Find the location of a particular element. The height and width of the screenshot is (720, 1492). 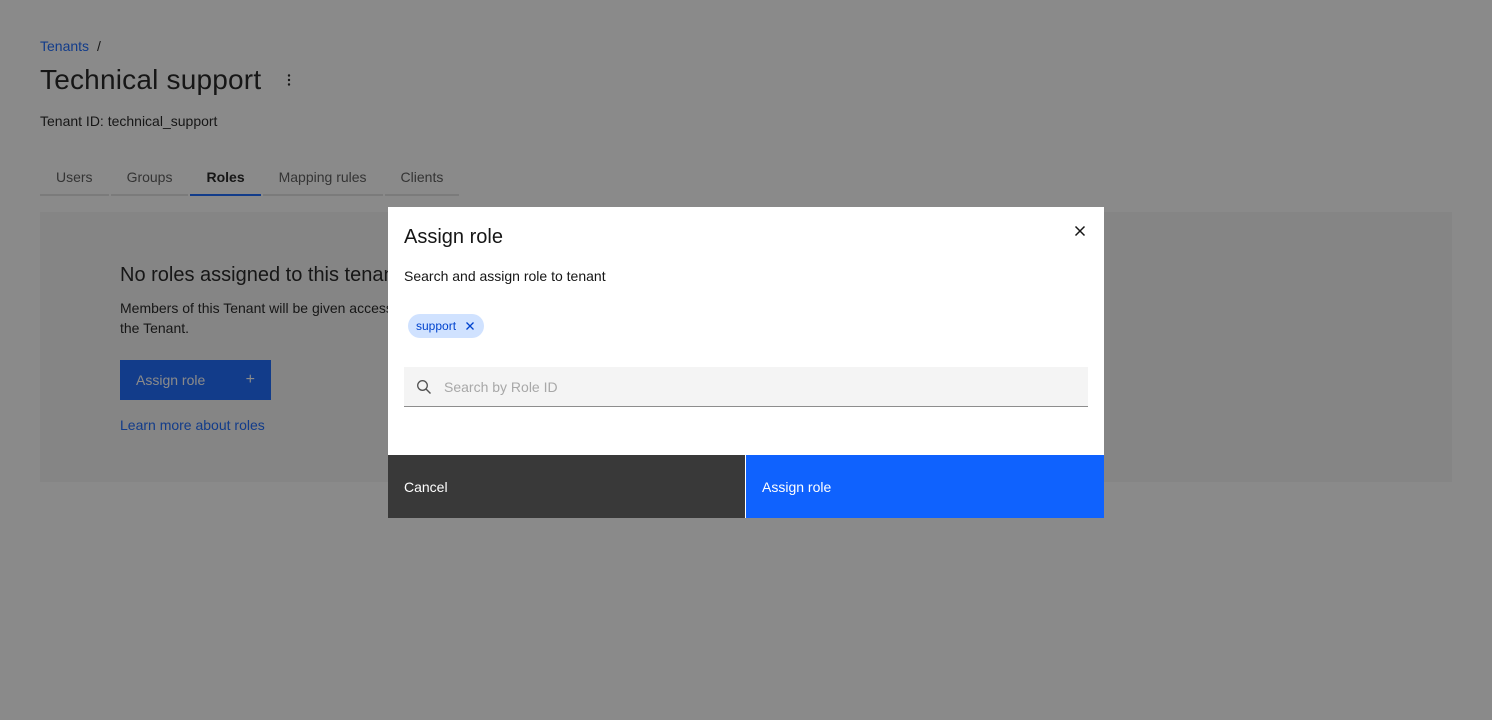

selected-role-tag: support is located at coordinates (446, 326).